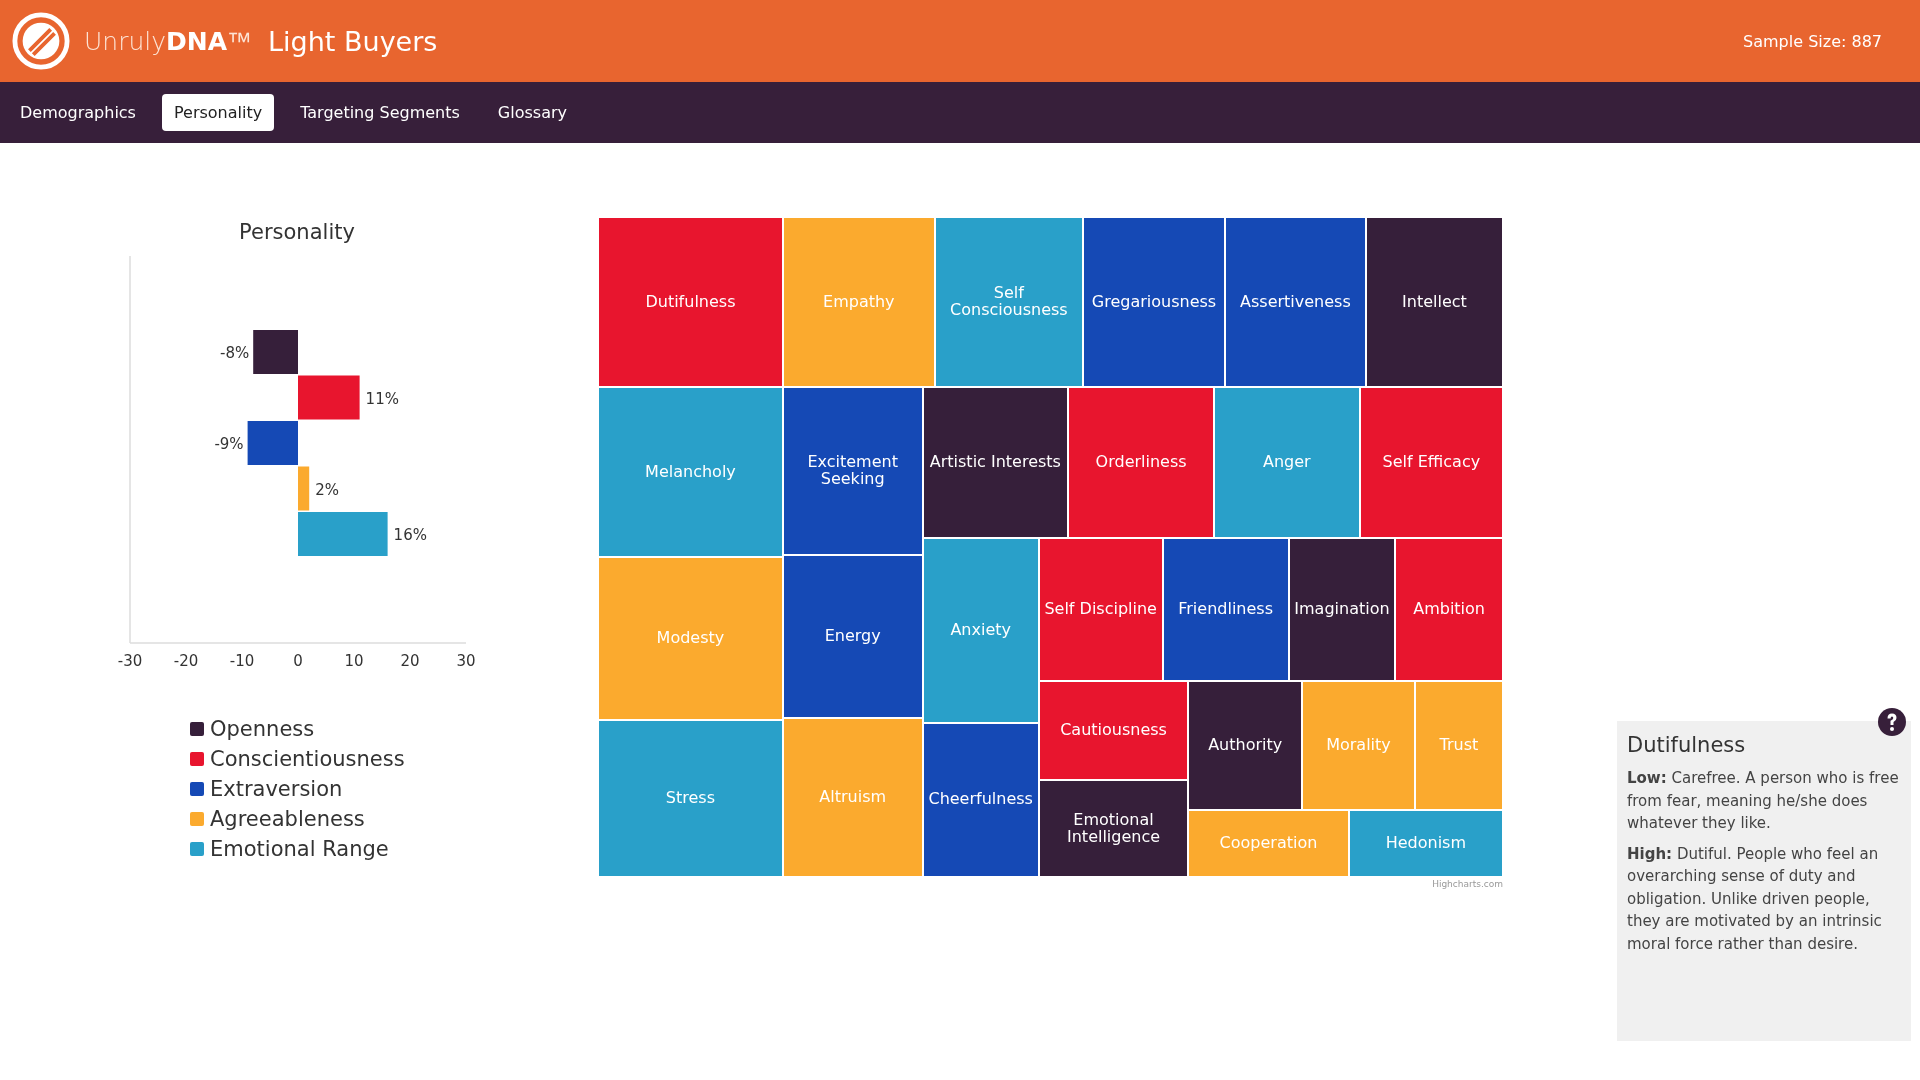 This screenshot has width=1920, height=1080. What do you see at coordinates (1892, 722) in the screenshot?
I see `help-icon` at bounding box center [1892, 722].